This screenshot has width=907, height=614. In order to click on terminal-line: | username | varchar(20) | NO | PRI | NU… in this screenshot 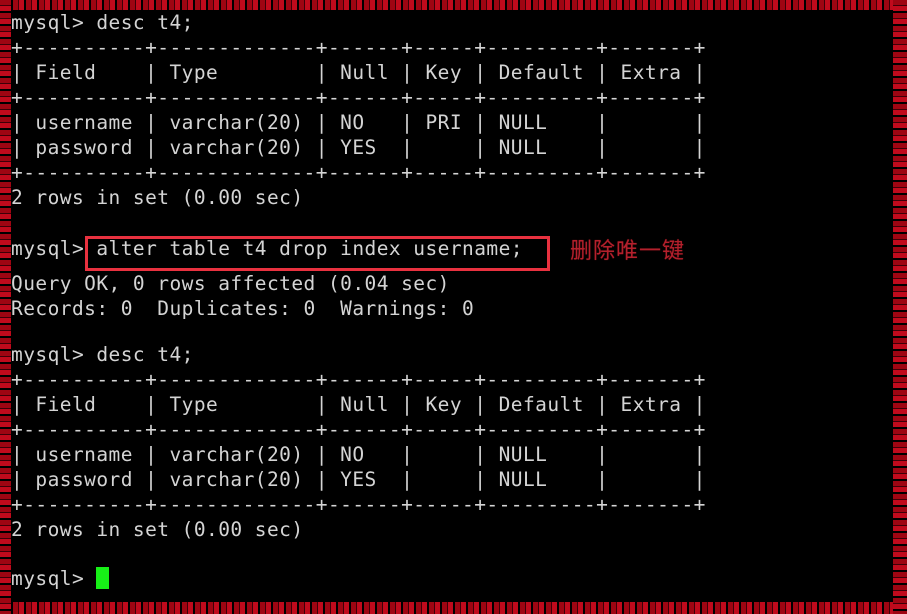, I will do `click(358, 122)`.